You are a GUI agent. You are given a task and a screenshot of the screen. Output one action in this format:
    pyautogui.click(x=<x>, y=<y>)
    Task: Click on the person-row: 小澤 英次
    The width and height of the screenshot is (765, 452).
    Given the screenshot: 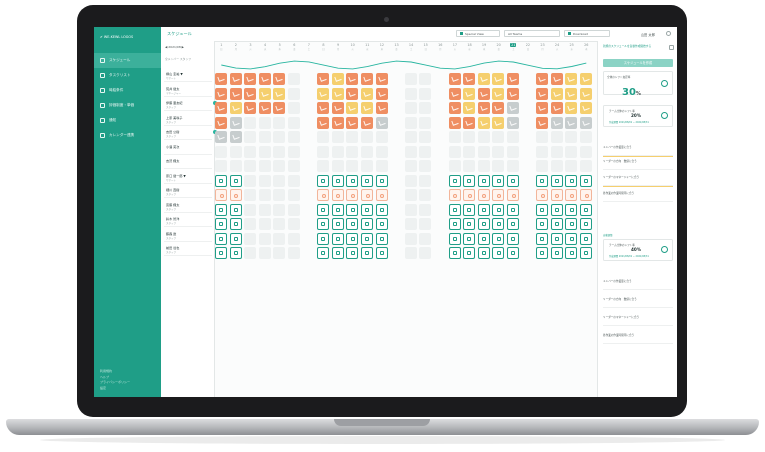 What is the action you would take?
    pyautogui.click(x=188, y=148)
    